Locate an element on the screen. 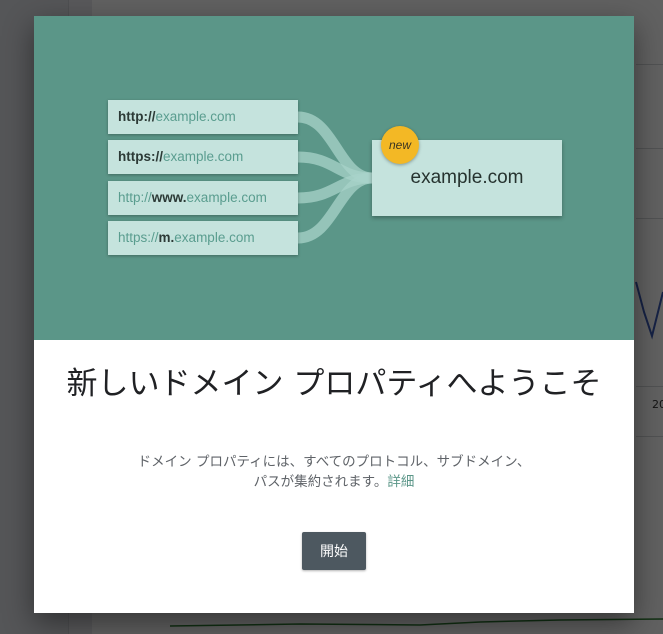 The height and width of the screenshot is (634, 663). url-variant-http: http://example.com is located at coordinates (203, 117).